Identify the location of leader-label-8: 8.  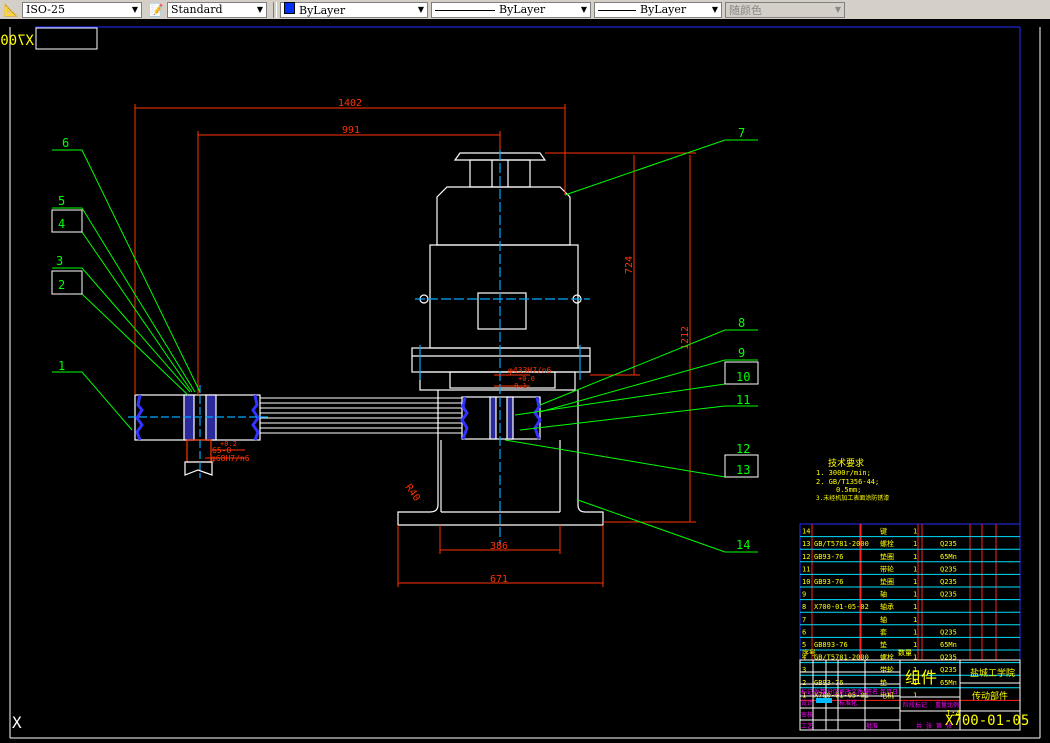
(741, 323).